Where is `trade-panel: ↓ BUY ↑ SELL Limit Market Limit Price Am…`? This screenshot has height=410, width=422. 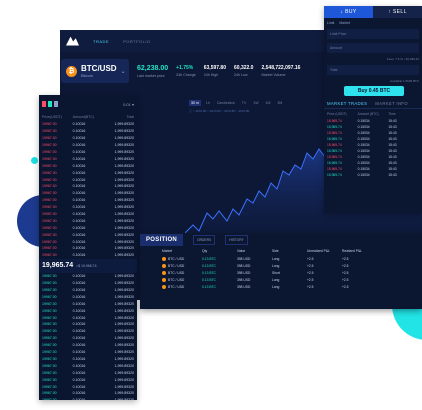 trade-panel: ↓ BUY ↑ SELL Limit Market Limit Price Am… is located at coordinates (373, 109).